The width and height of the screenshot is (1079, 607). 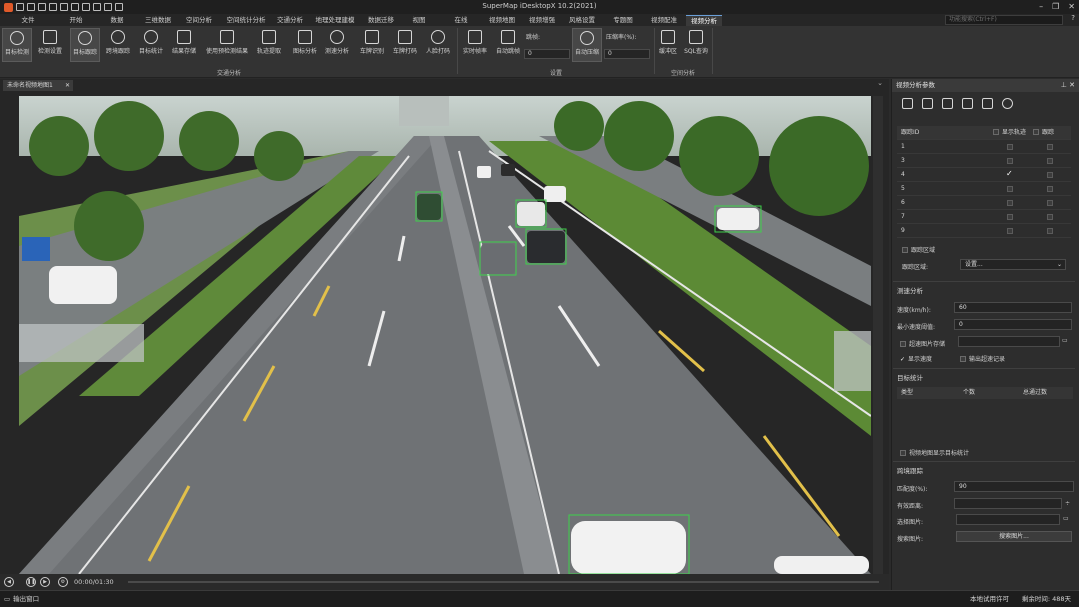 I want to click on sql-query-button: SQL查询, so click(x=696, y=45).